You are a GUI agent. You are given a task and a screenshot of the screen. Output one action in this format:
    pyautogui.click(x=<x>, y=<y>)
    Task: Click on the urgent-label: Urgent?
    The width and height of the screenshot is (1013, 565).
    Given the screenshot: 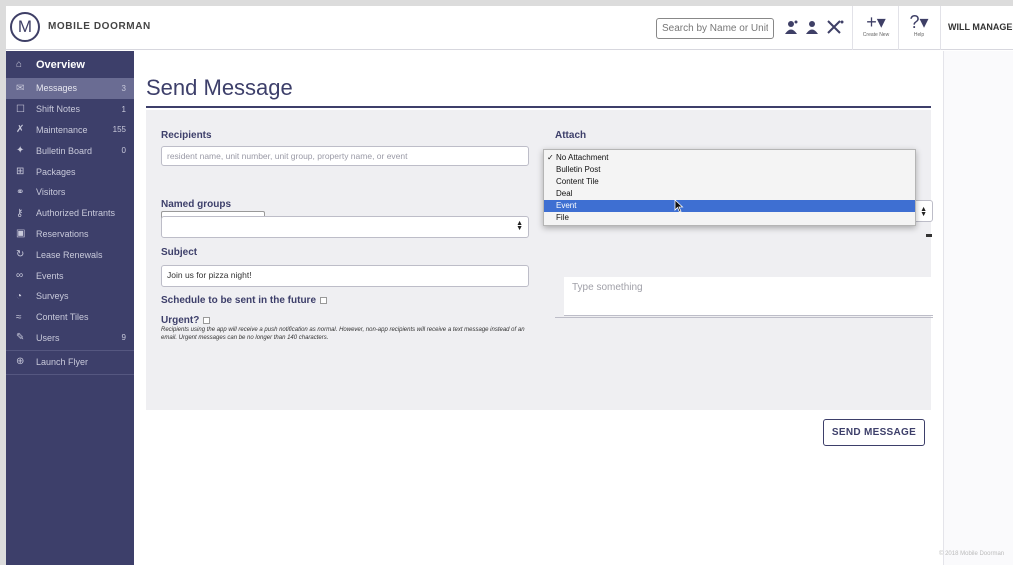 What is the action you would take?
    pyautogui.click(x=180, y=320)
    